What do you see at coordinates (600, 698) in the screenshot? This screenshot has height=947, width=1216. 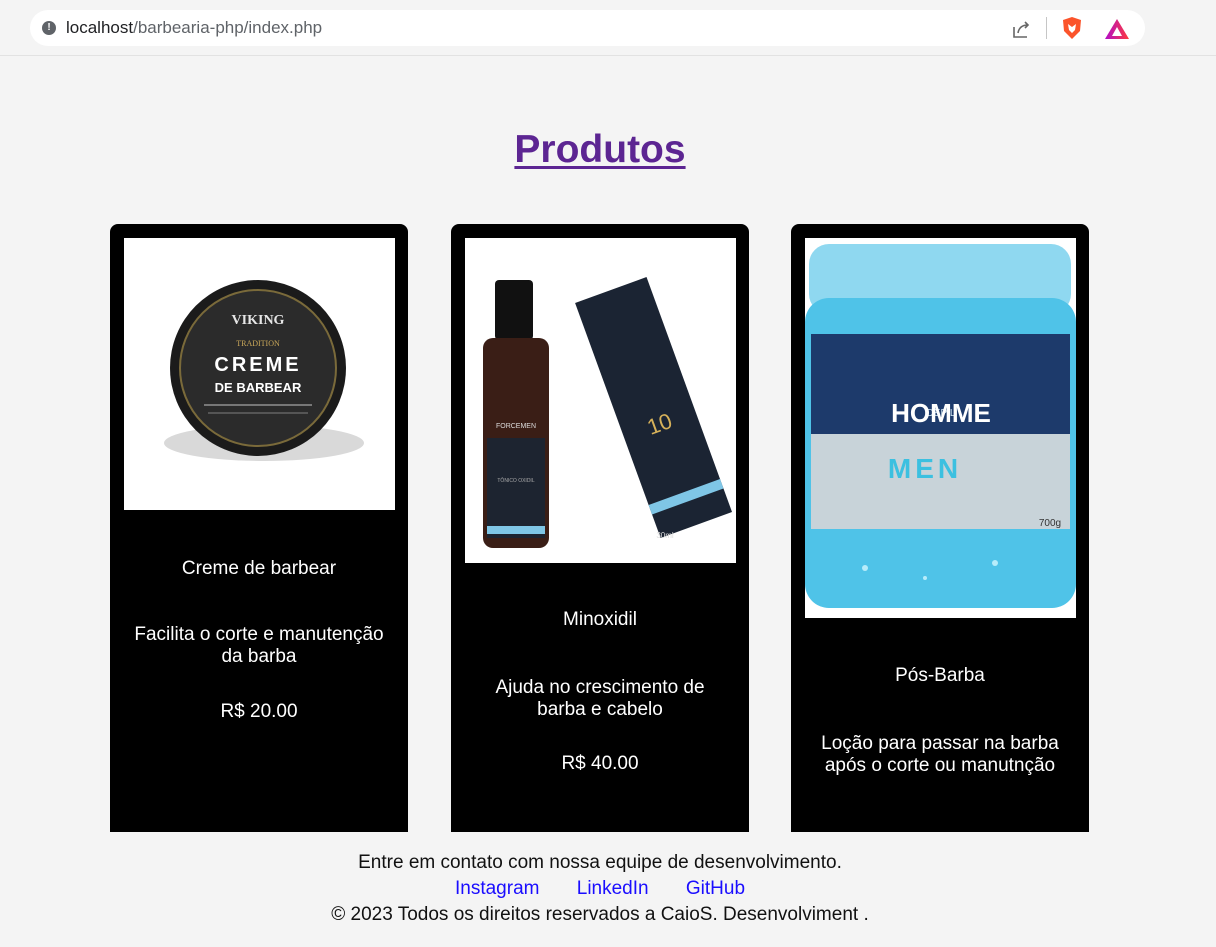 I see `product-description: Ajuda no crescimento de barba e cabelo` at bounding box center [600, 698].